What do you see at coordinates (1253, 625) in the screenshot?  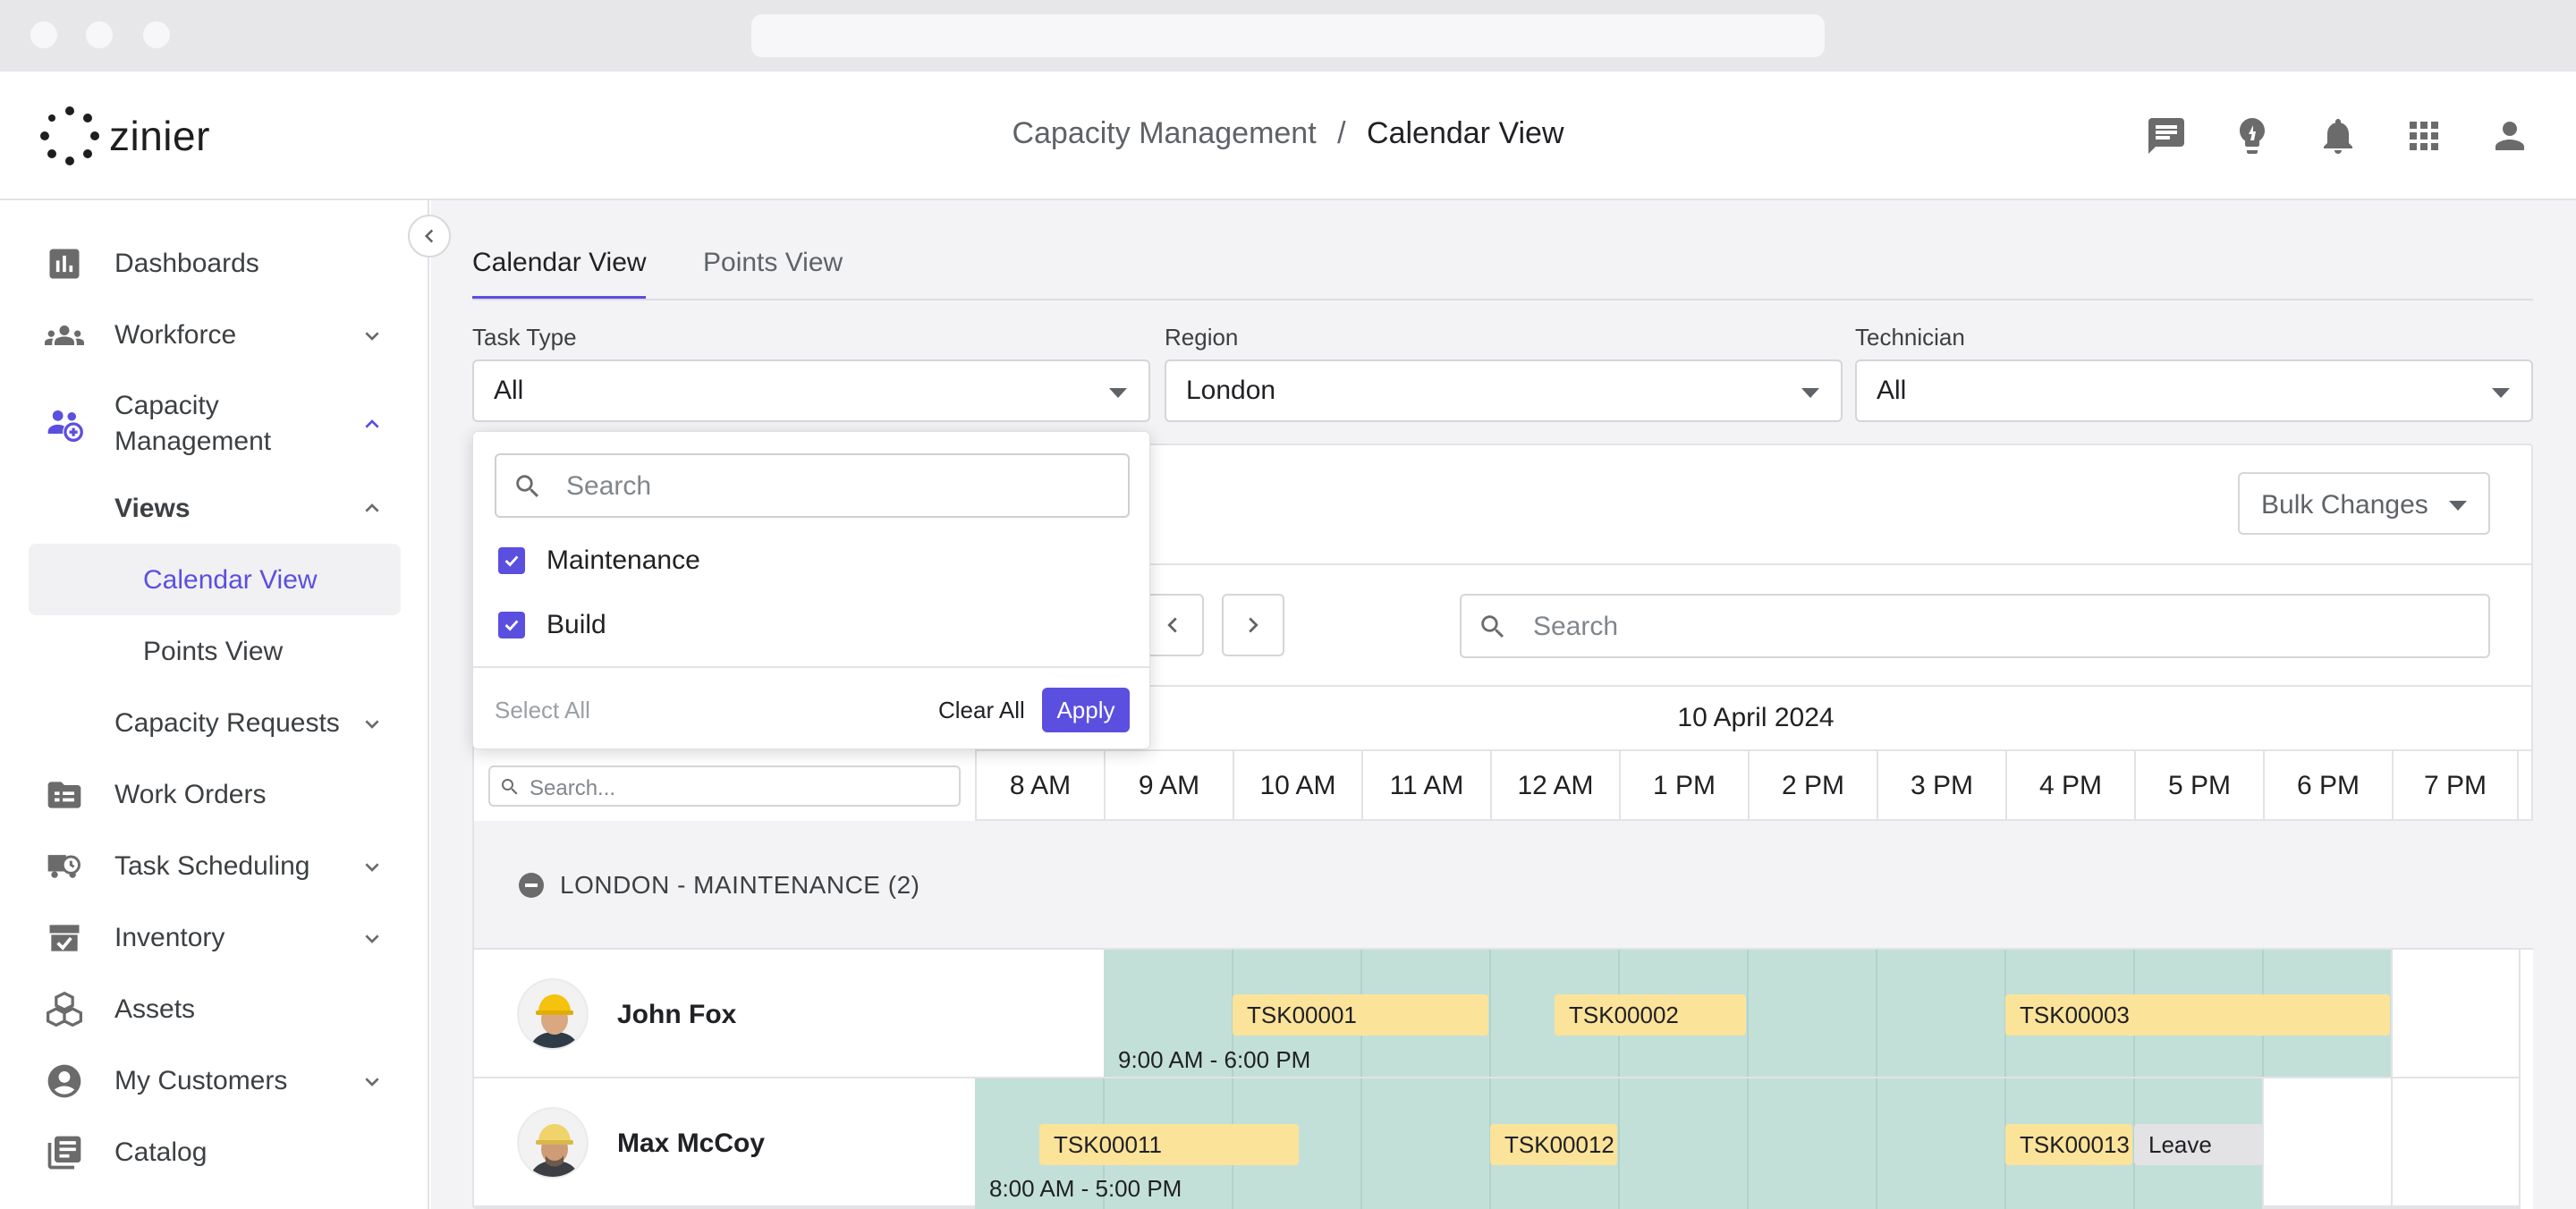 I see `next-day-button` at bounding box center [1253, 625].